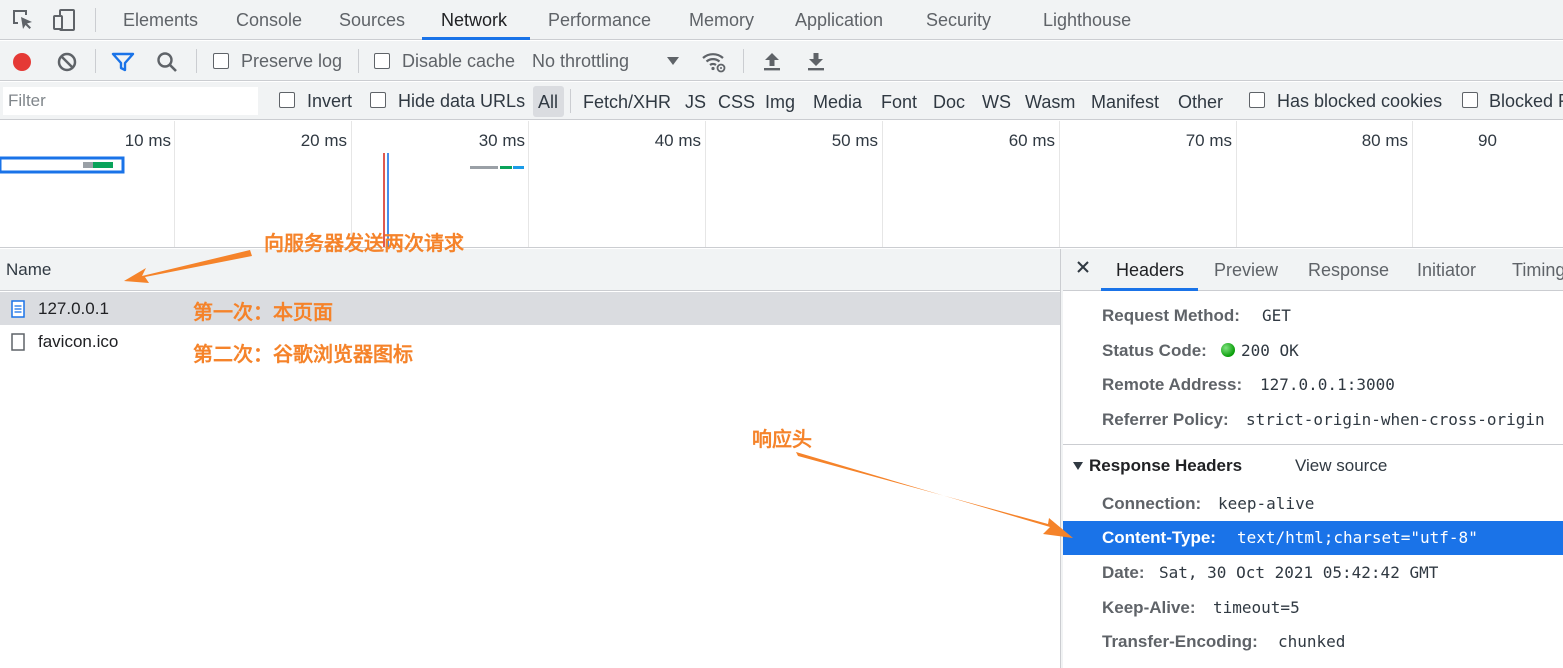 This screenshot has height=668, width=1563. What do you see at coordinates (382, 61) in the screenshot?
I see `disable-cache-checkbox` at bounding box center [382, 61].